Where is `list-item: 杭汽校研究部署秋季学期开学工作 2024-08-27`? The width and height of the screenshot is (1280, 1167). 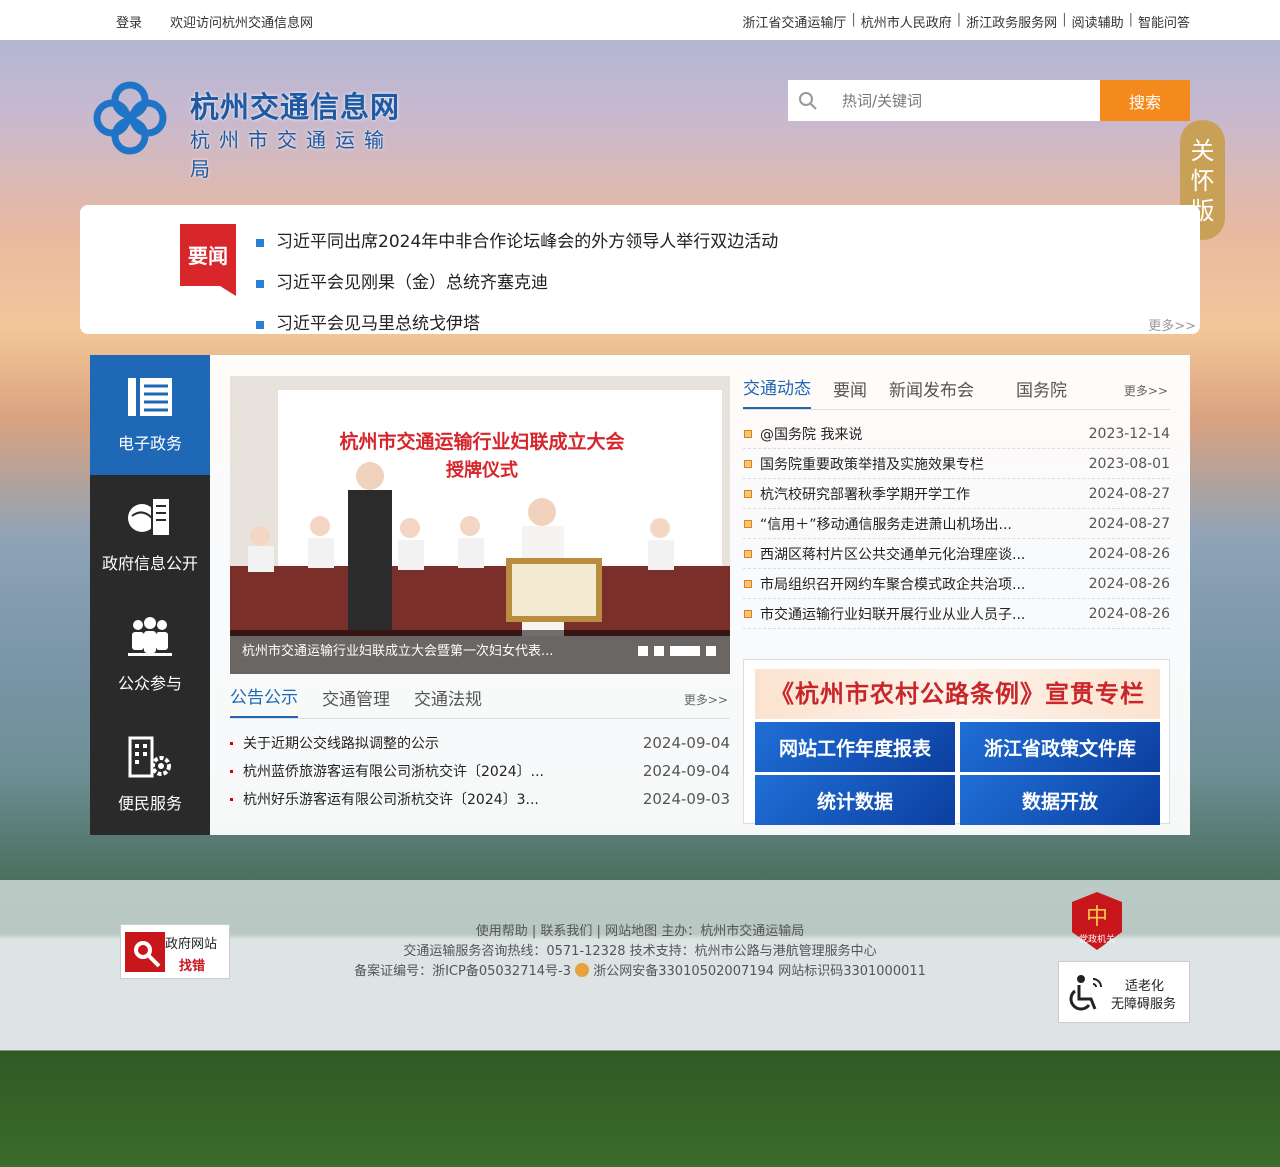
list-item: 杭汽校研究部署秋季学期开学工作 2024-08-27 is located at coordinates (956, 494).